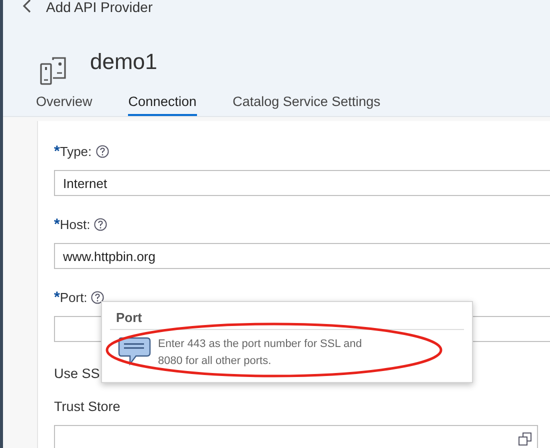 The height and width of the screenshot is (448, 550). I want to click on provider-icon, so click(53, 71).